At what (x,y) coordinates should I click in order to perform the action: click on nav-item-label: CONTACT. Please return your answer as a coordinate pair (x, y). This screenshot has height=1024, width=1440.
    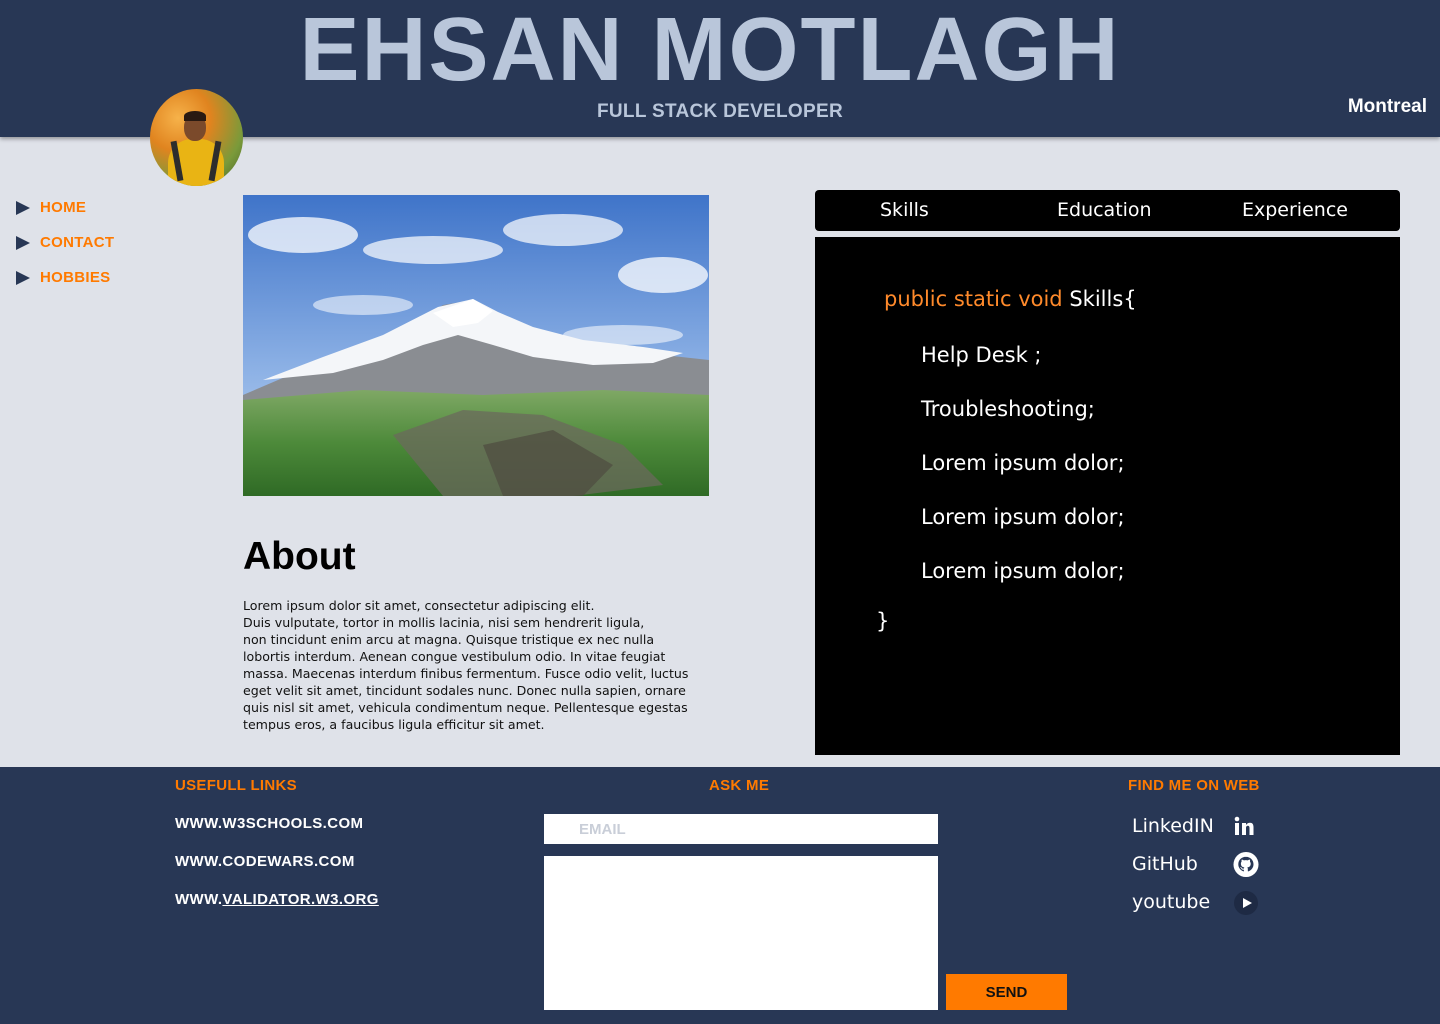
    Looking at the image, I should click on (77, 242).